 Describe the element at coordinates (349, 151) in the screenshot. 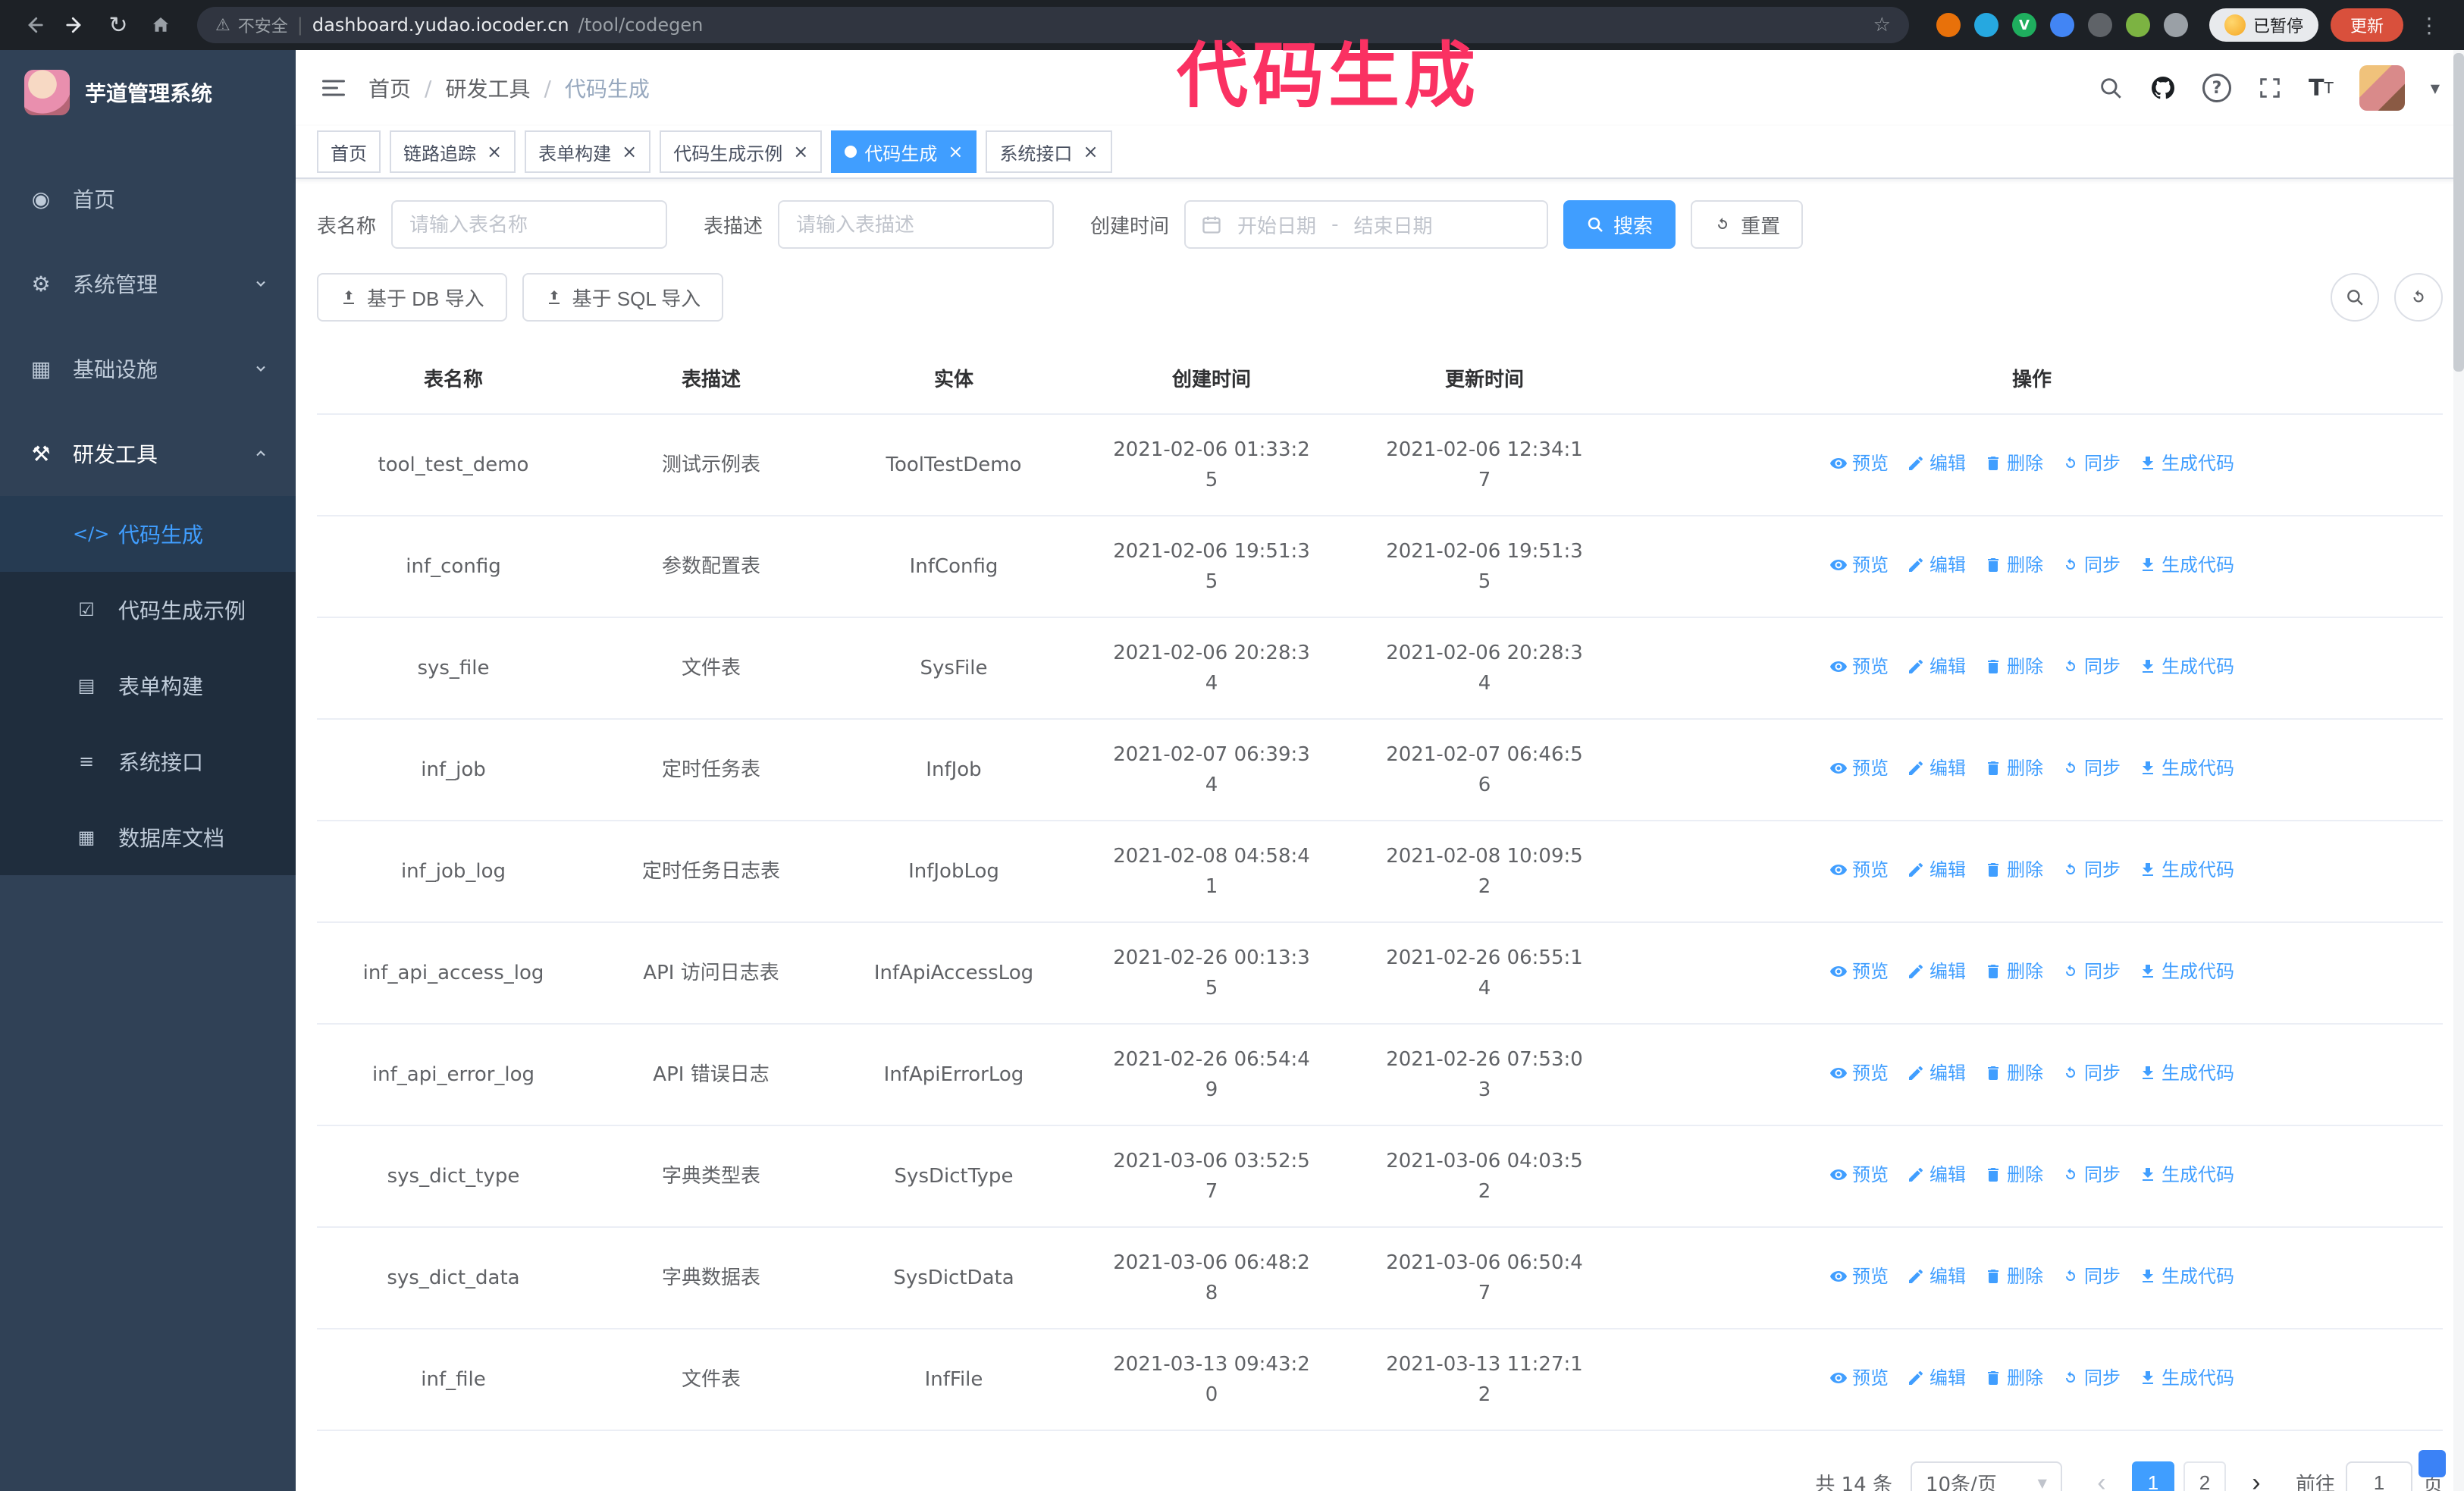

I see `tab-home: 首页` at that location.